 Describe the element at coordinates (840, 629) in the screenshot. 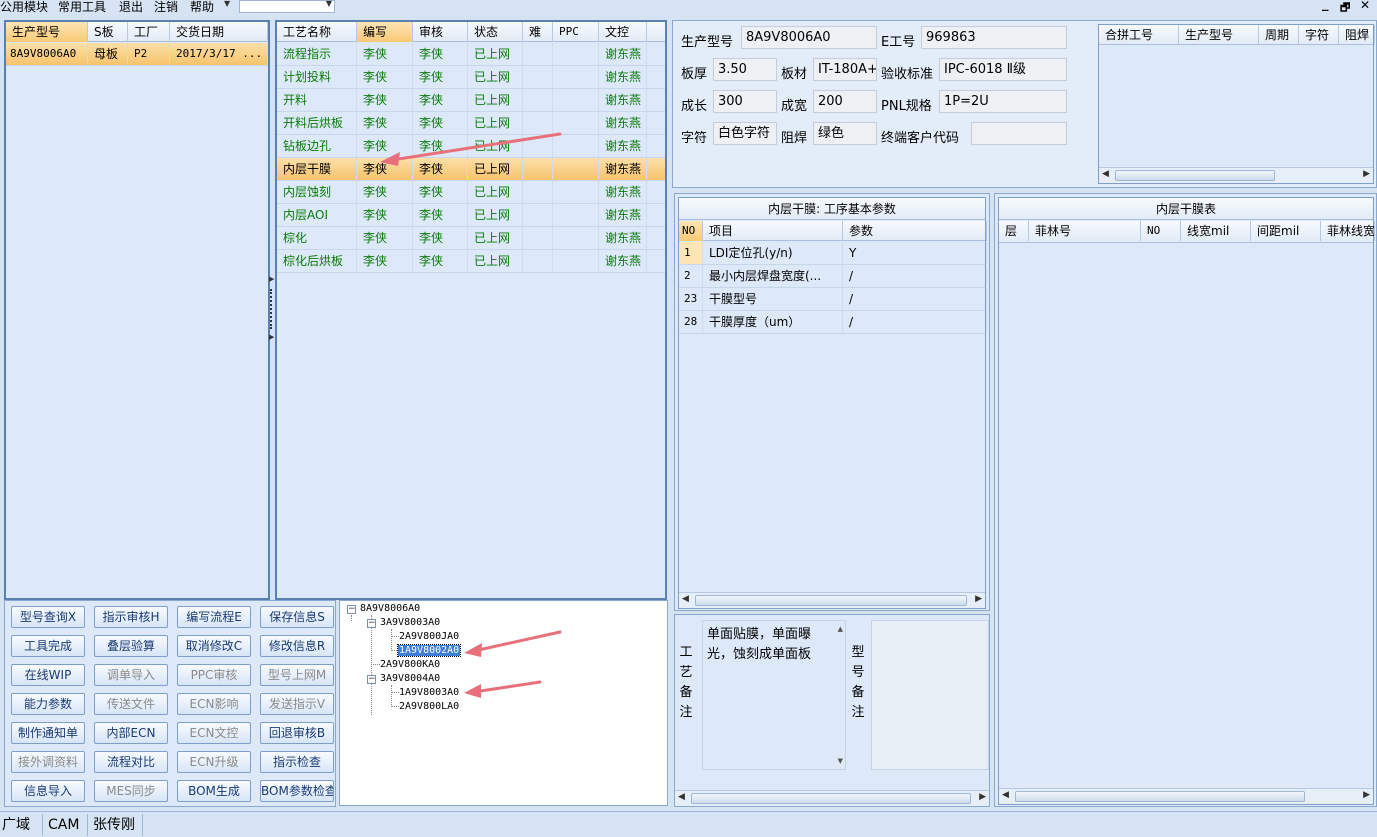

I see `scroll-up-icon: ▲` at that location.